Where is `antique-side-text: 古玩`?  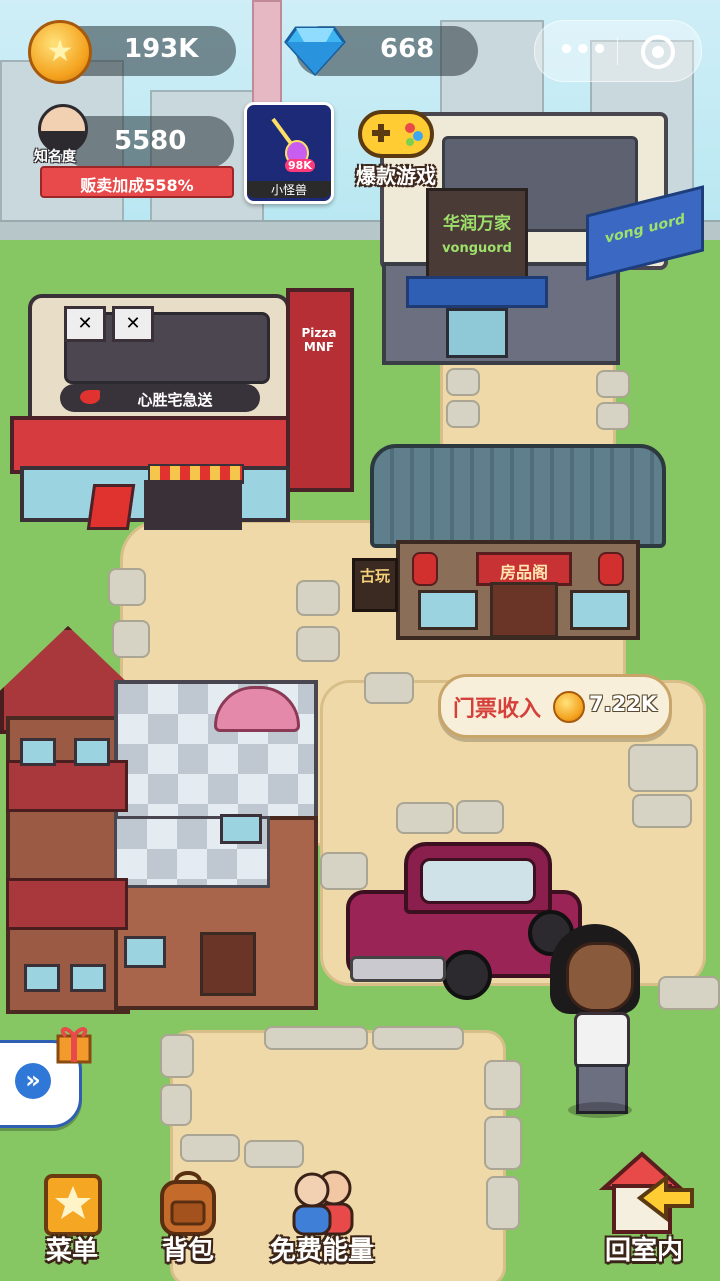 antique-side-text: 古玩 is located at coordinates (374, 576).